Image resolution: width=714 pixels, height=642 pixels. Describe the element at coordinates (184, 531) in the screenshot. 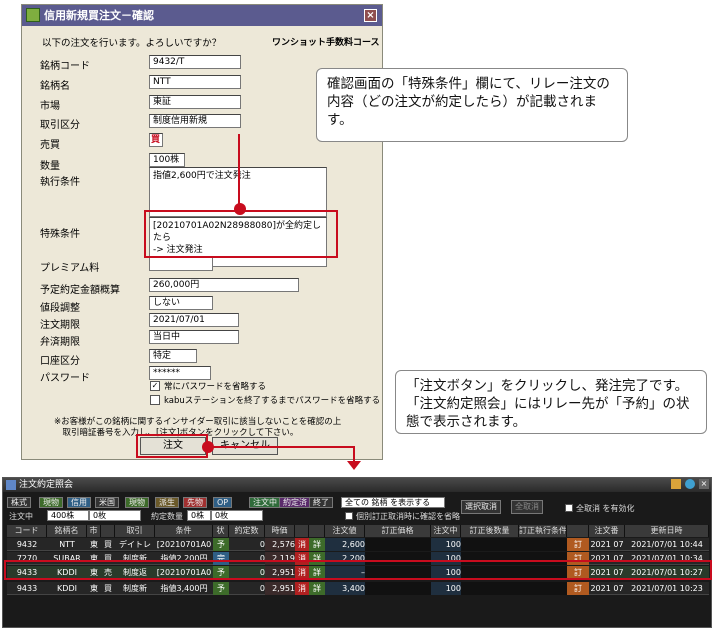

I see `col-header-condition: 条件` at that location.